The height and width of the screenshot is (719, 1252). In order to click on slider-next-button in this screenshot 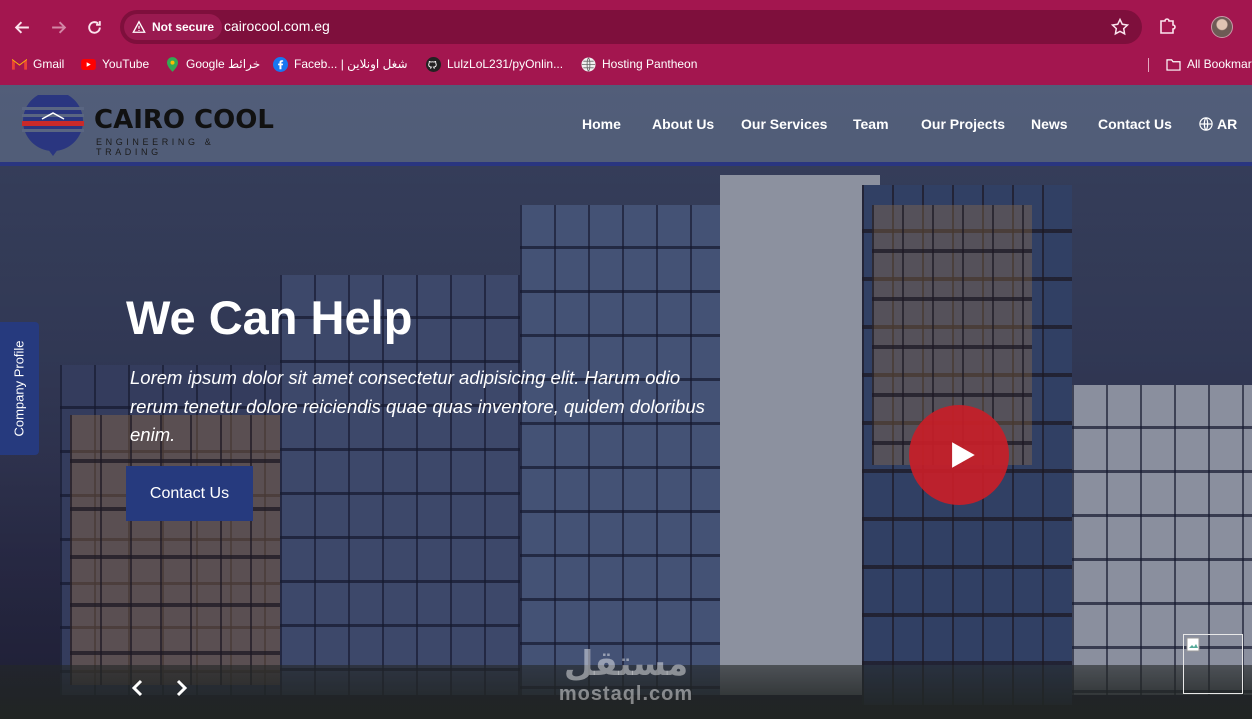, I will do `click(181, 688)`.